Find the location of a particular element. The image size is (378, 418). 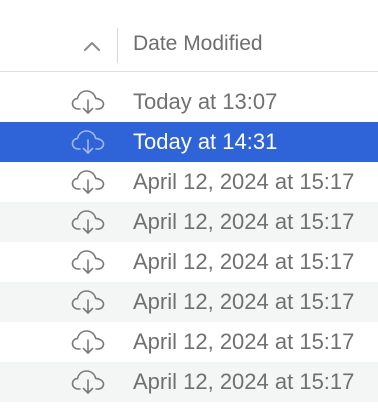

date-modified-column-header: Date Modified is located at coordinates (198, 43).